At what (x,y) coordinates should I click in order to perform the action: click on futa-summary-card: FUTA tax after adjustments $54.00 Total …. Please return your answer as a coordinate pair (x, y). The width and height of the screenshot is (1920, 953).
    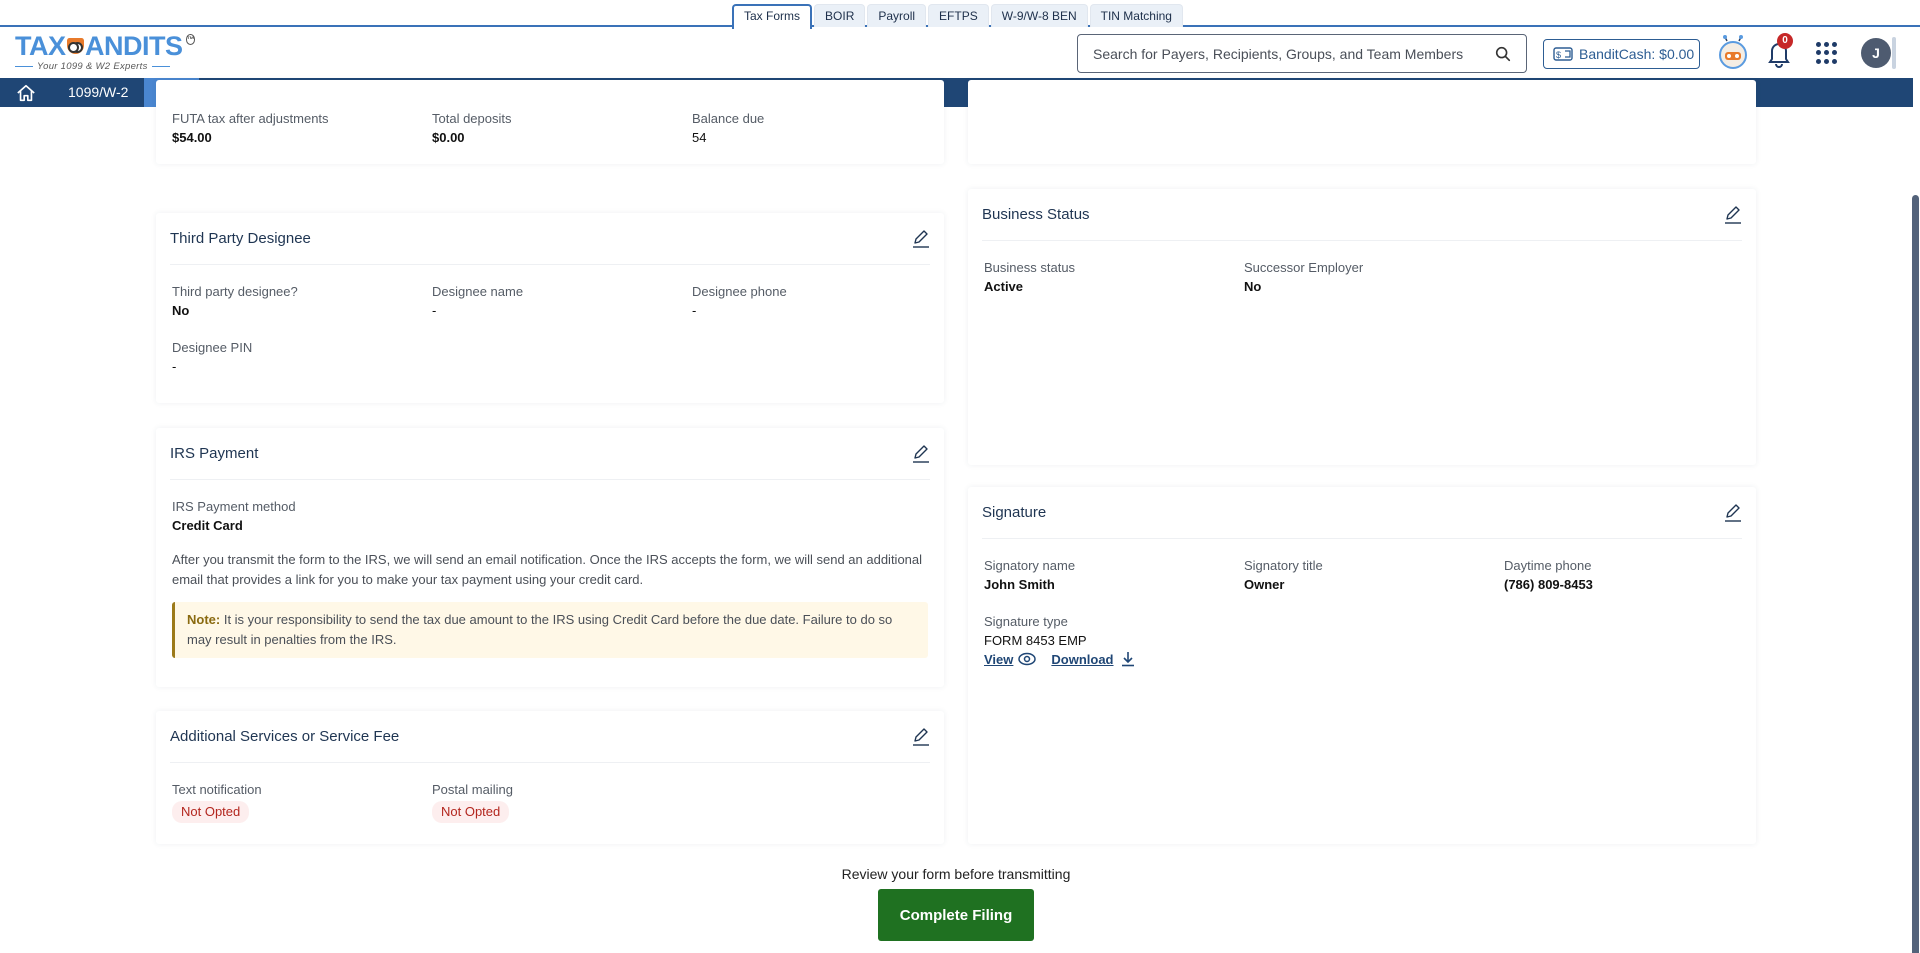
    Looking at the image, I should click on (550, 122).